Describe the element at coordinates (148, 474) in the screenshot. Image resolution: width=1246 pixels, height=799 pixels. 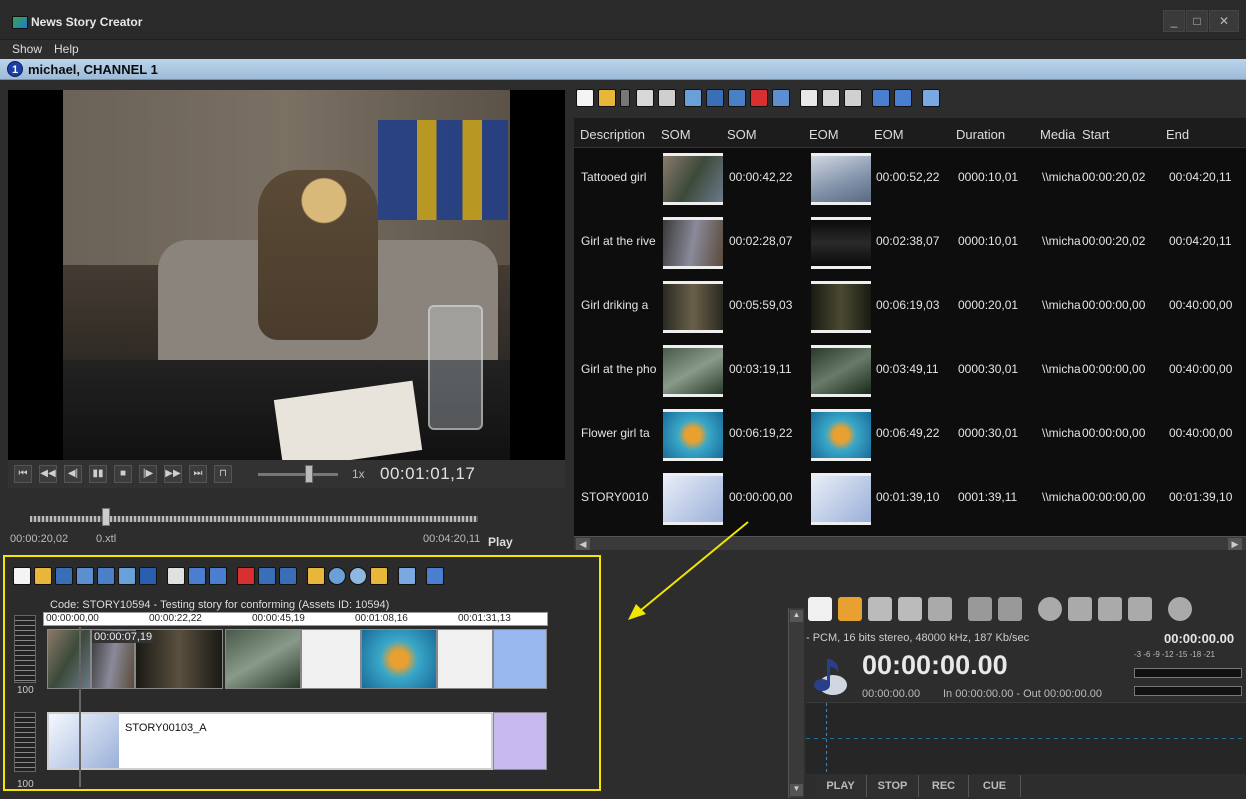
I see `step-forward-icon: |▶` at that location.